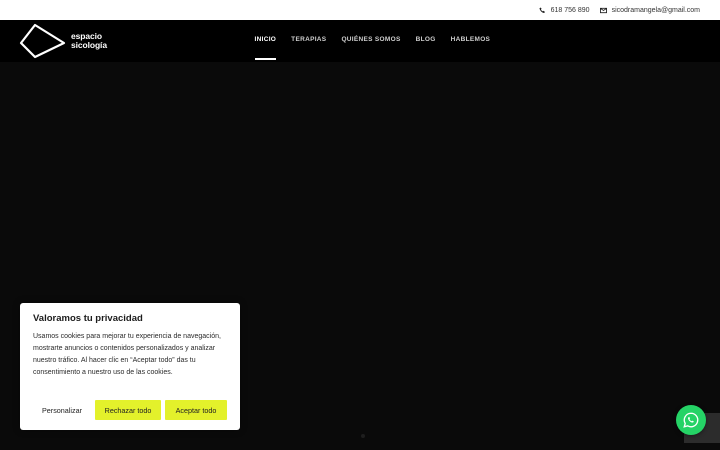 This screenshot has width=720, height=450. What do you see at coordinates (265, 47) in the screenshot?
I see `nav-item-inicio: INICIO` at bounding box center [265, 47].